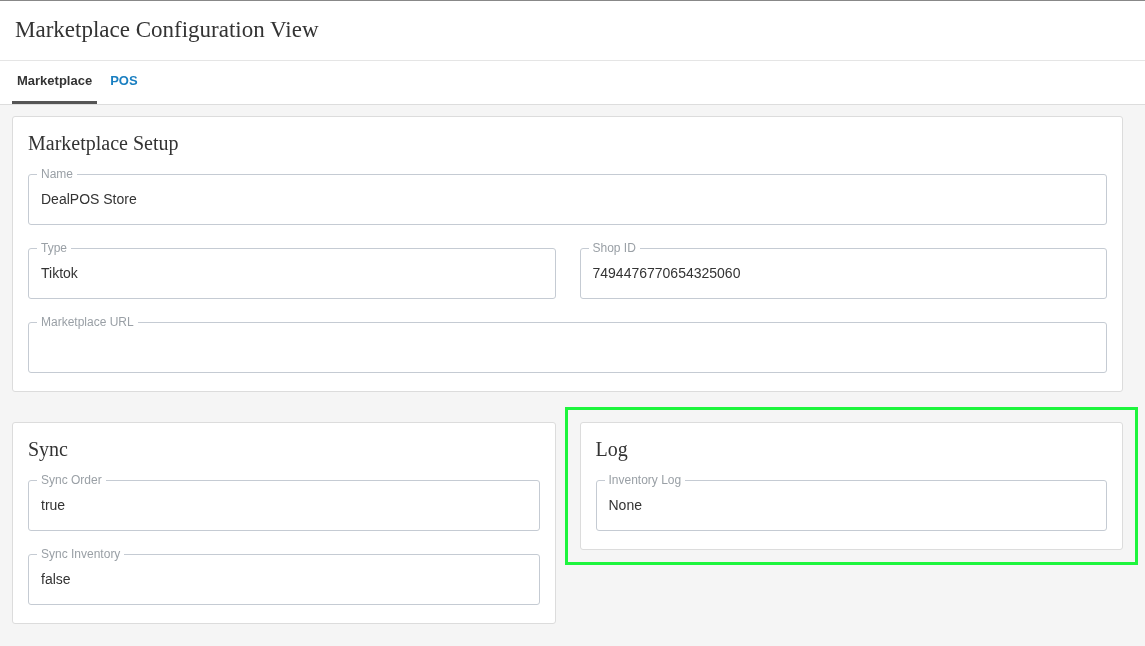 This screenshot has width=1145, height=646. I want to click on card-title: Log, so click(612, 449).